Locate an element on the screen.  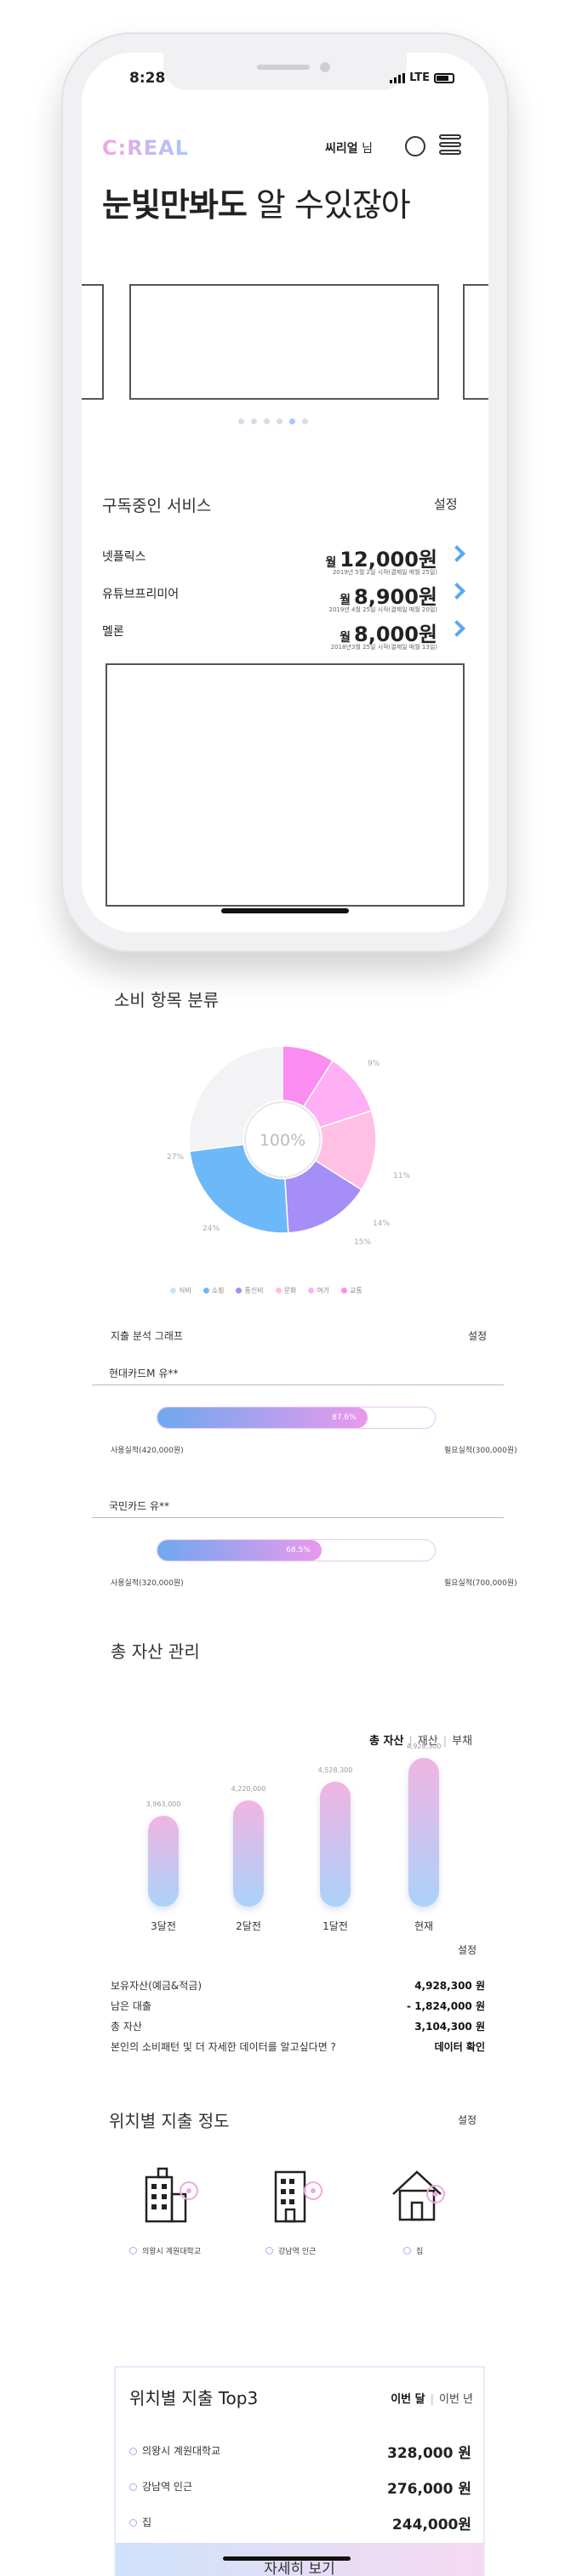
place-label: 강남역 인근 is located at coordinates (291, 2250).